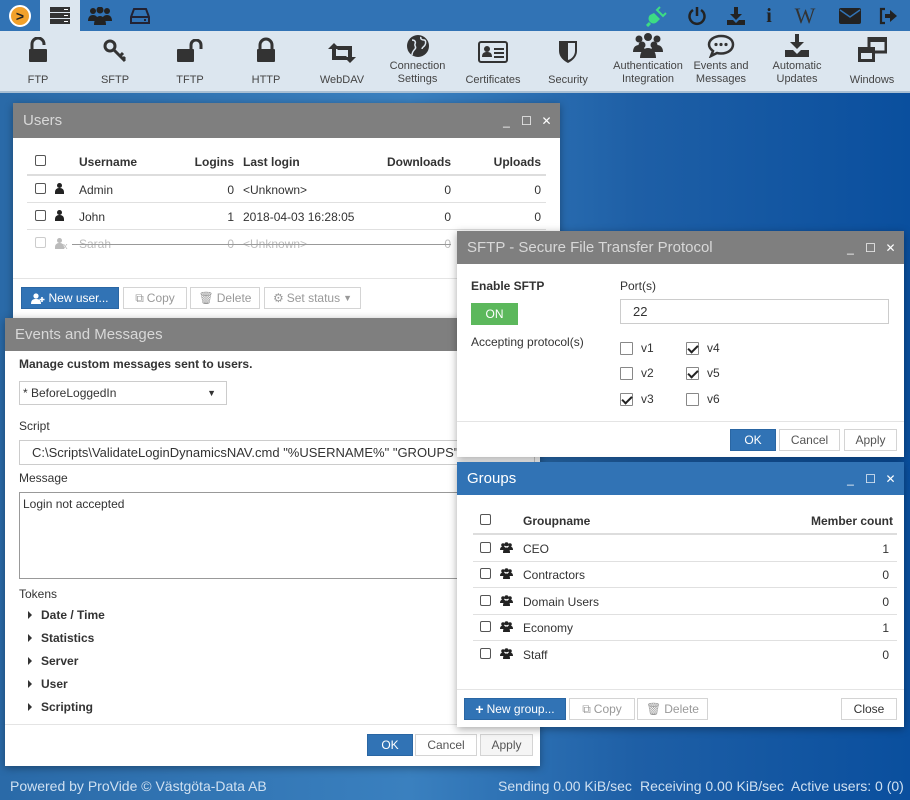 The width and height of the screenshot is (910, 800). I want to click on protocol-v5-checkbox: v5, so click(703, 373).